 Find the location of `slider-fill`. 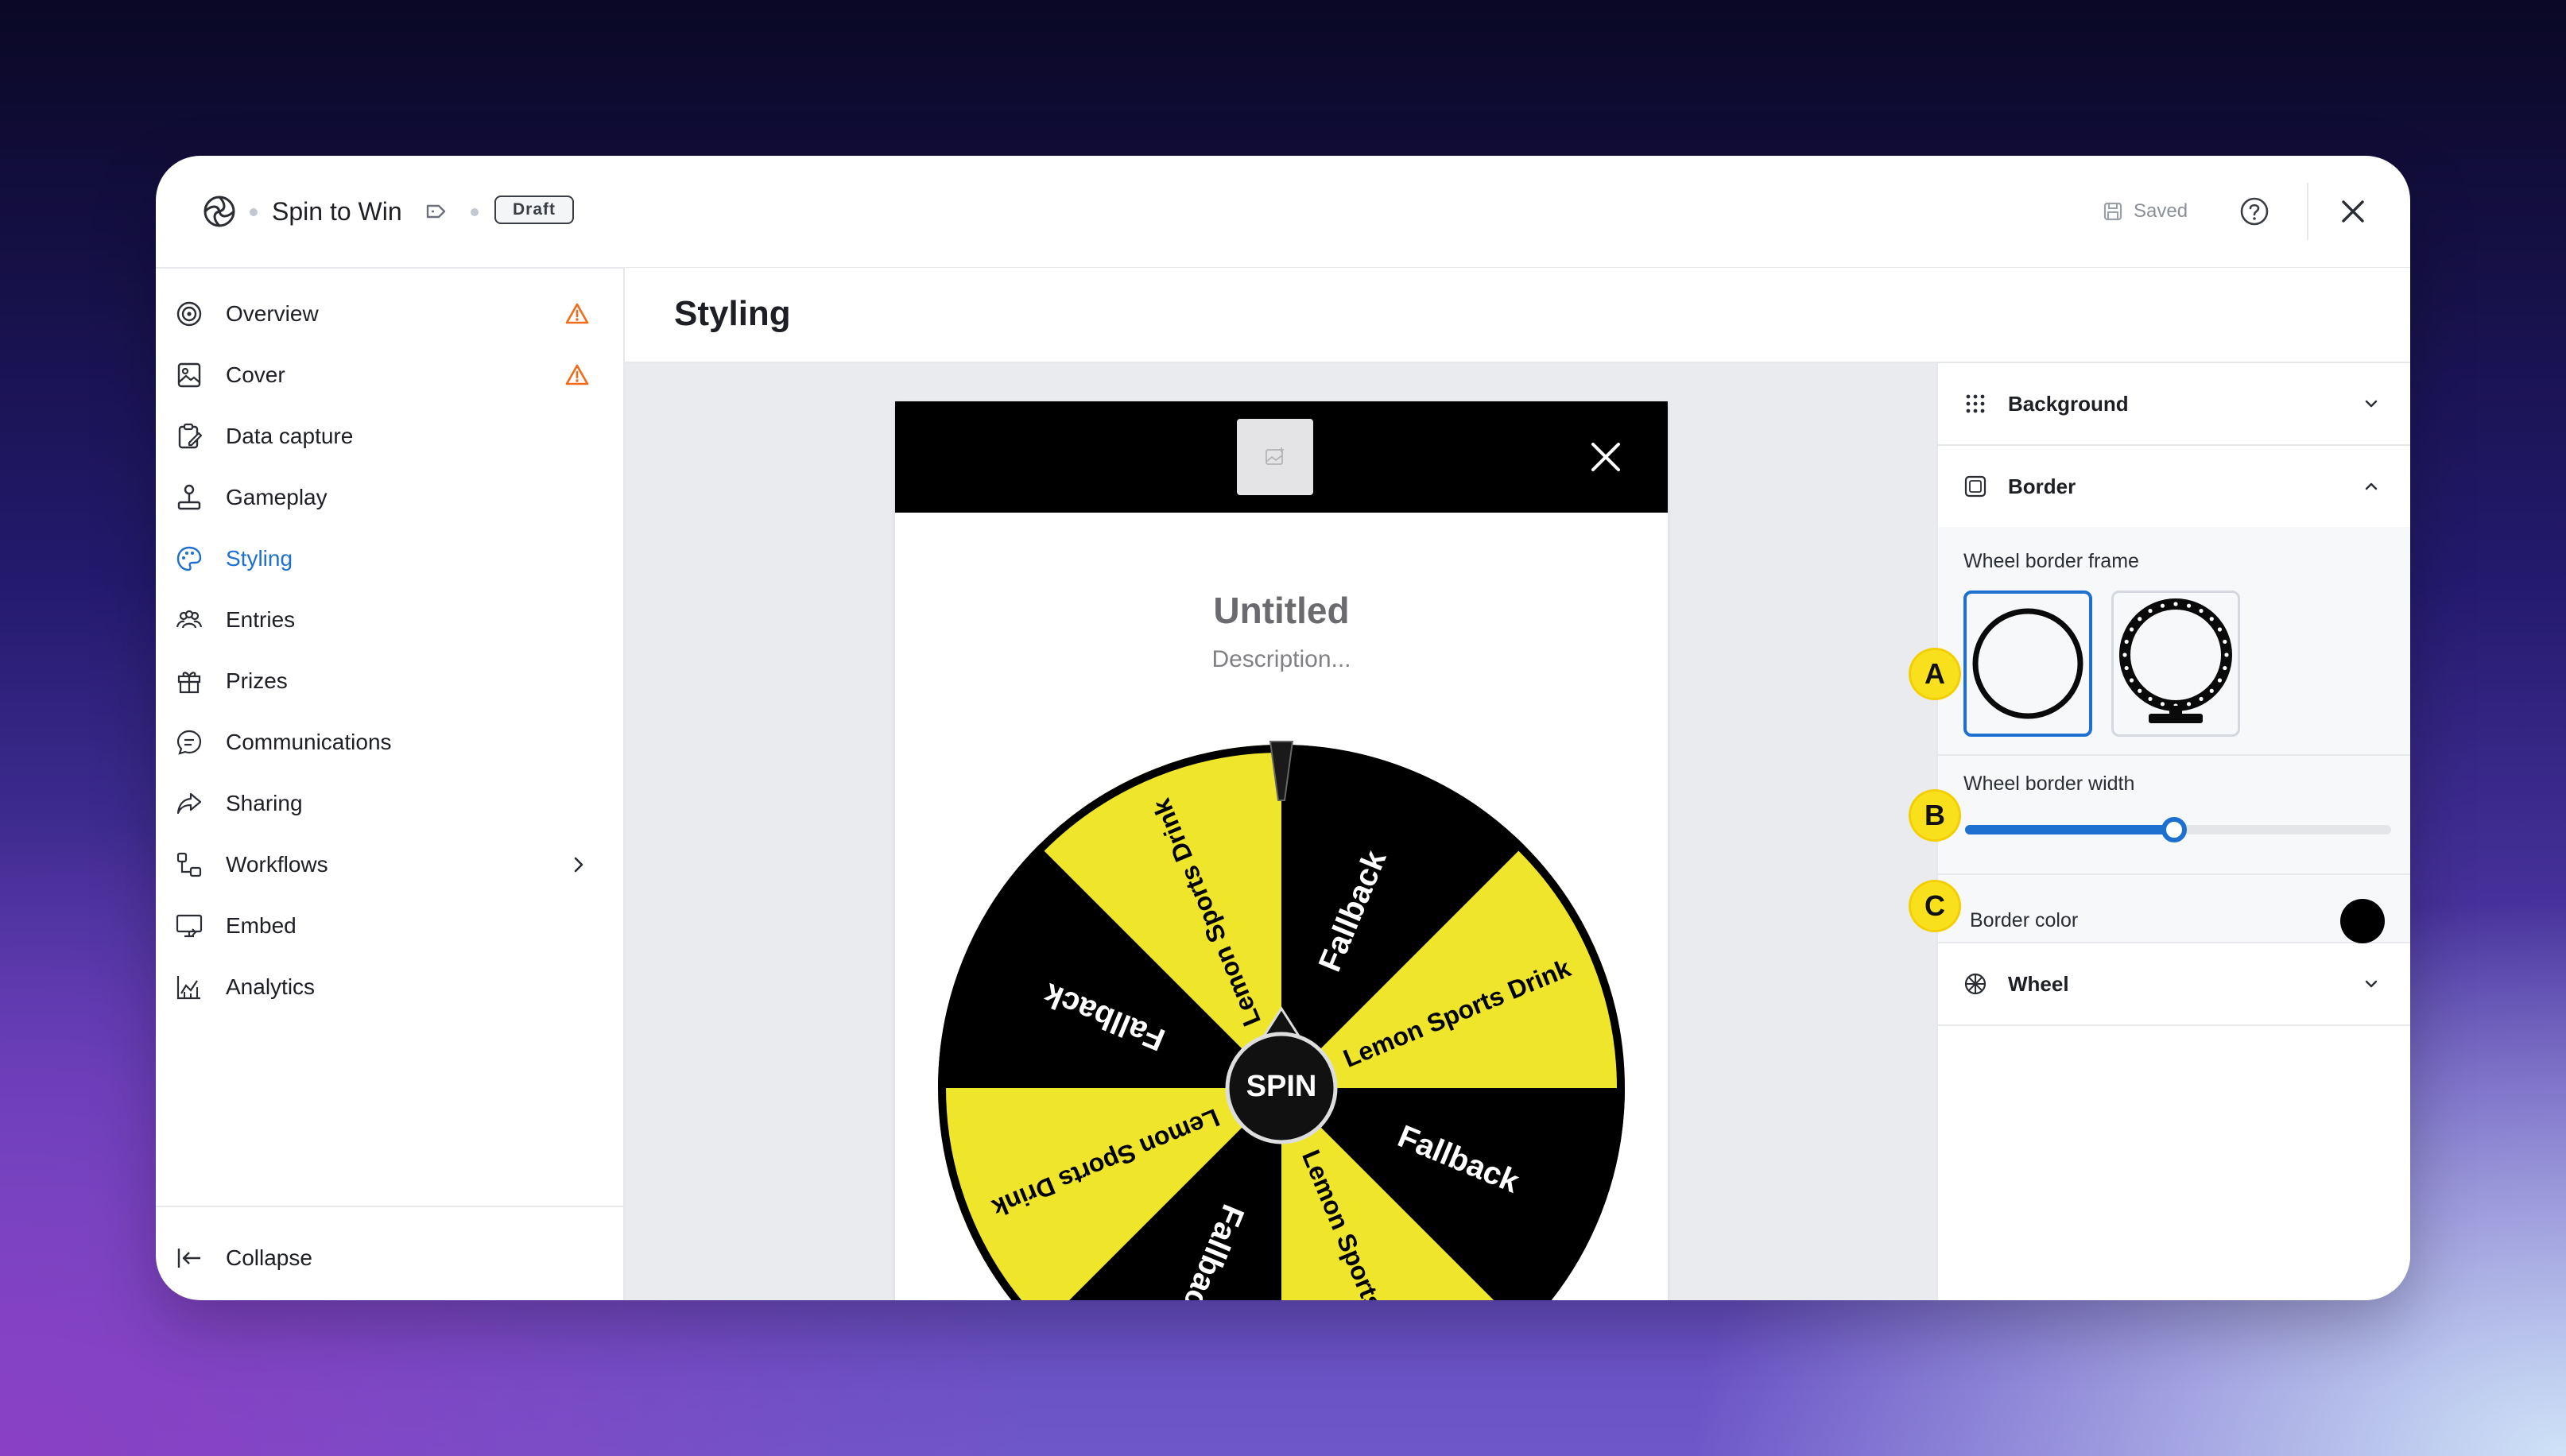

slider-fill is located at coordinates (2069, 829).